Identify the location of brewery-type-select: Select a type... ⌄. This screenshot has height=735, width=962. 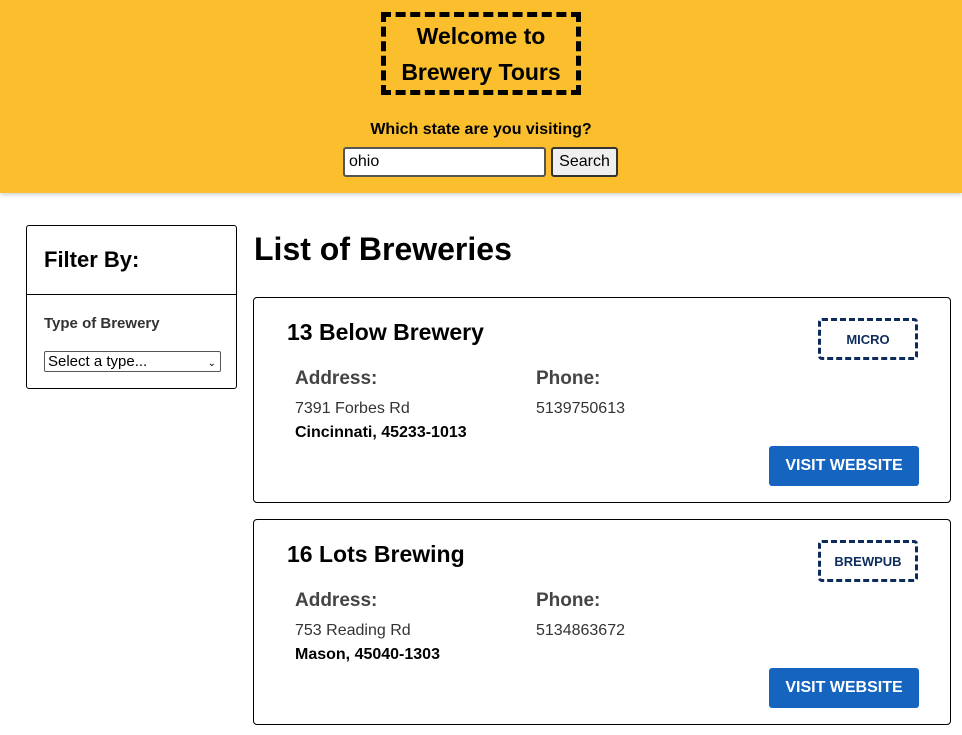
(132, 361).